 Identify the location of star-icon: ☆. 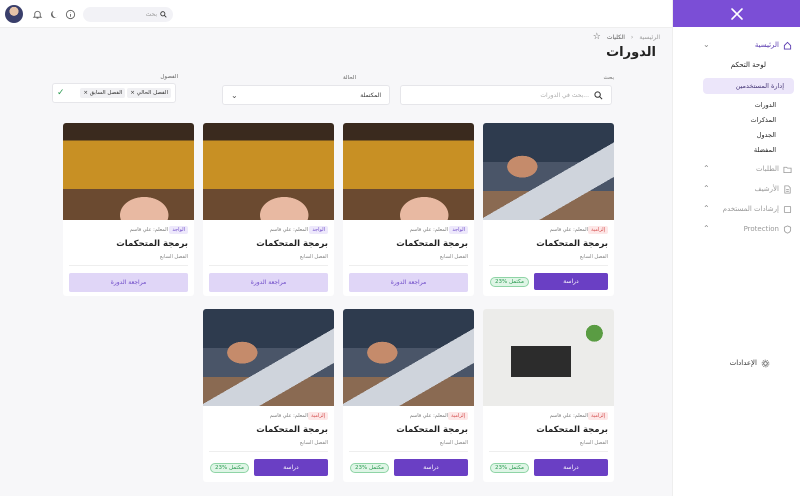
(597, 37).